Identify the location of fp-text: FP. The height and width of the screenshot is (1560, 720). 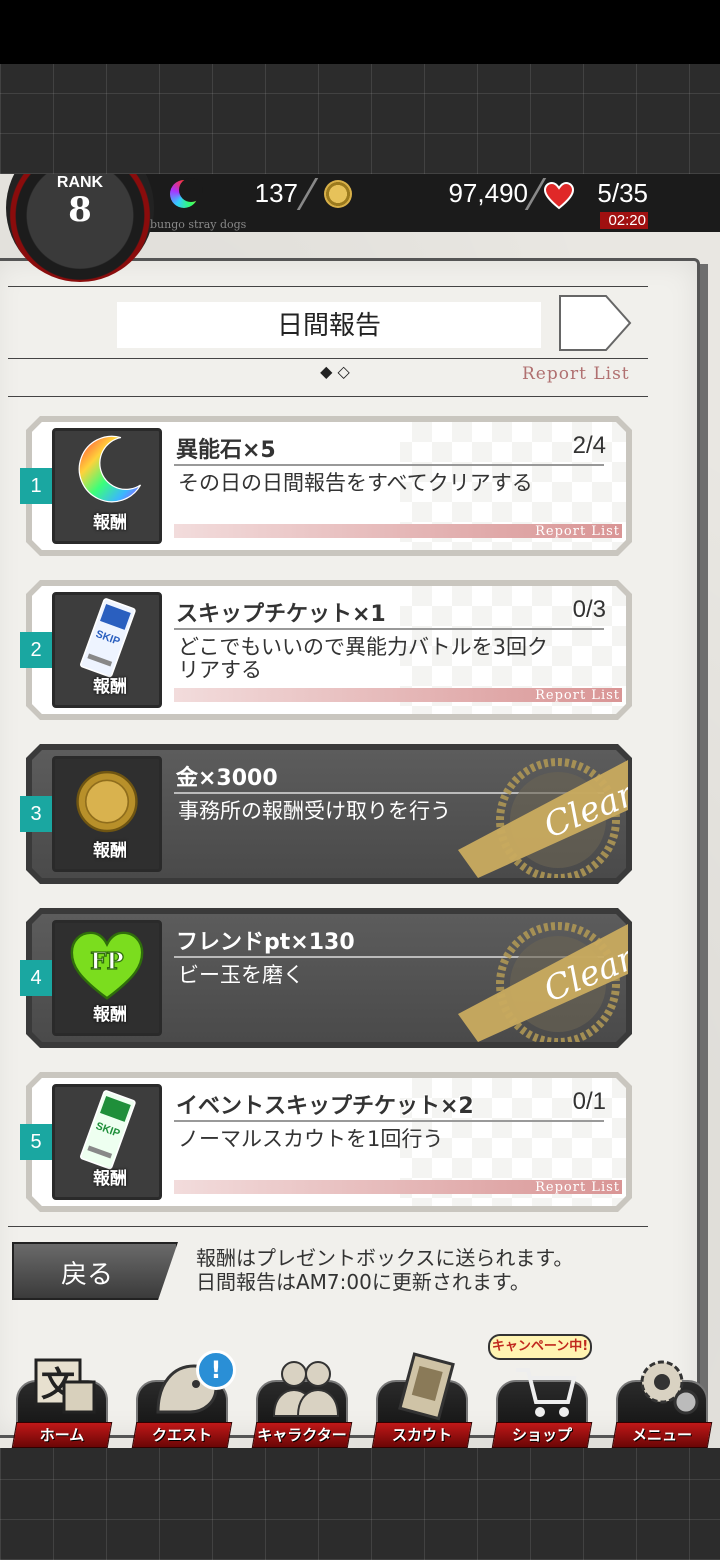
(106, 961).